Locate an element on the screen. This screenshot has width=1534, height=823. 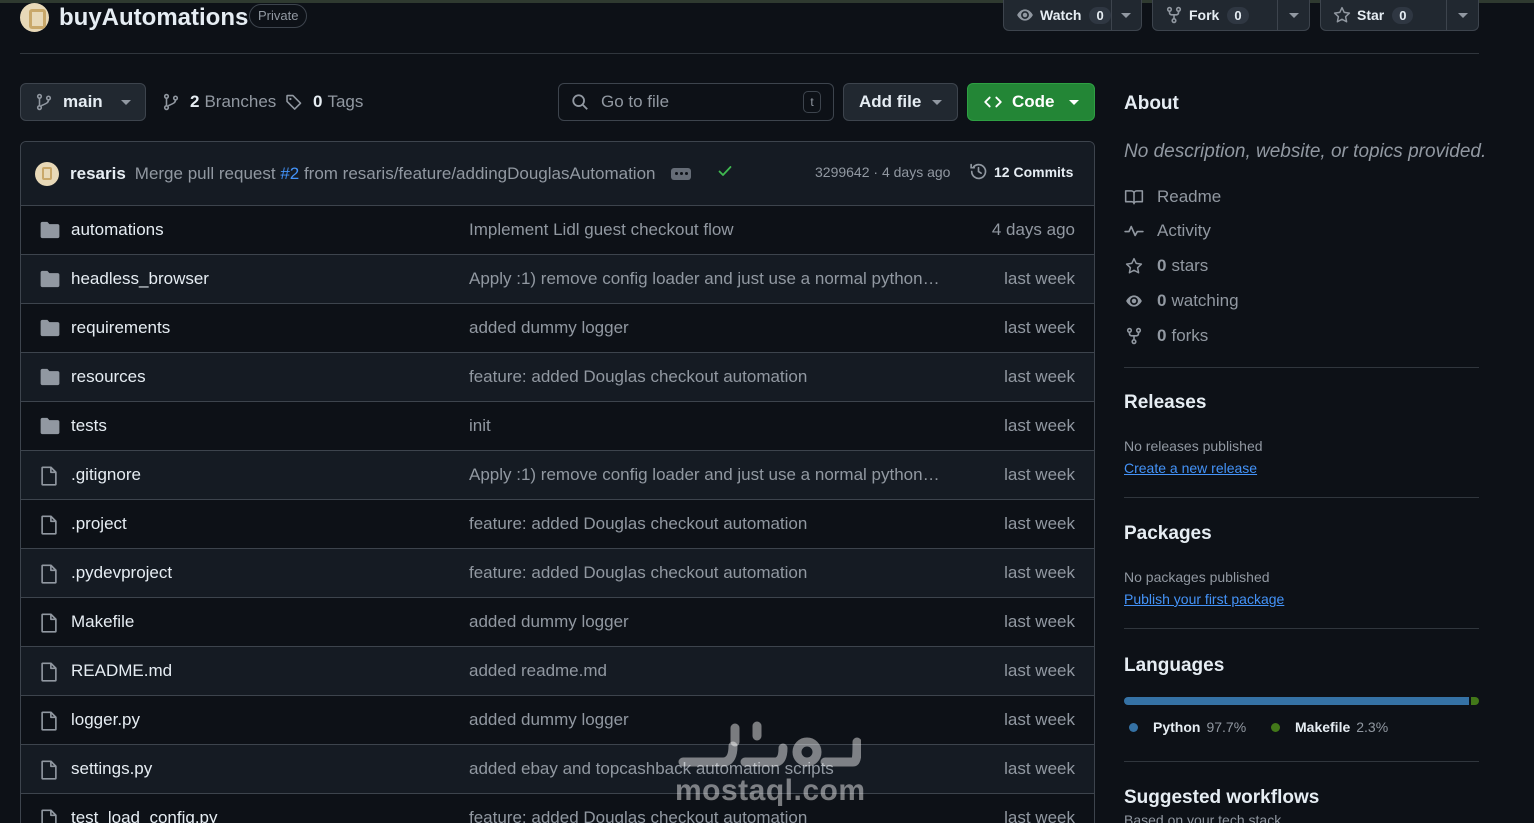
branches-link: 2 Branches is located at coordinates (219, 102).